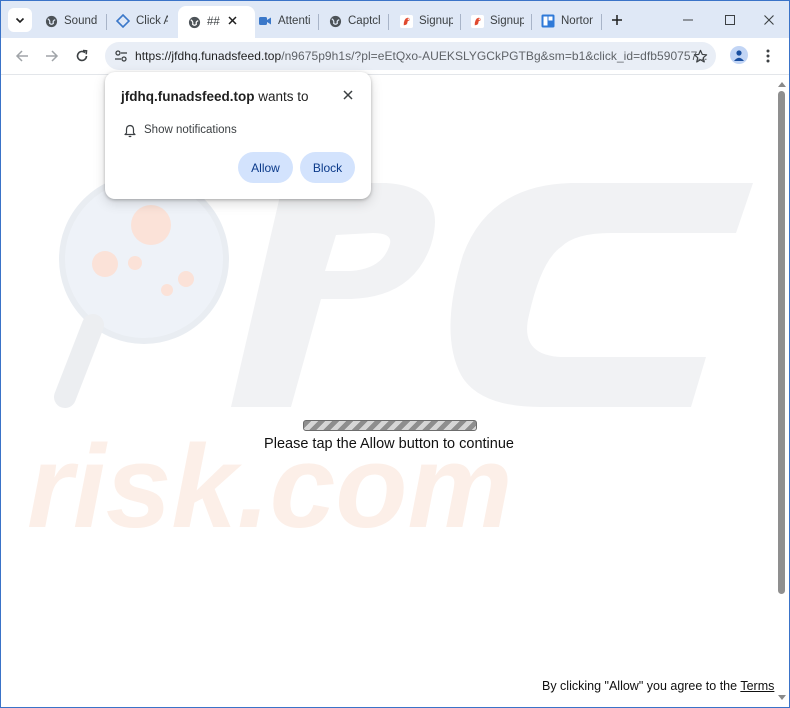  I want to click on tab-sound: Sound, so click(71, 21).